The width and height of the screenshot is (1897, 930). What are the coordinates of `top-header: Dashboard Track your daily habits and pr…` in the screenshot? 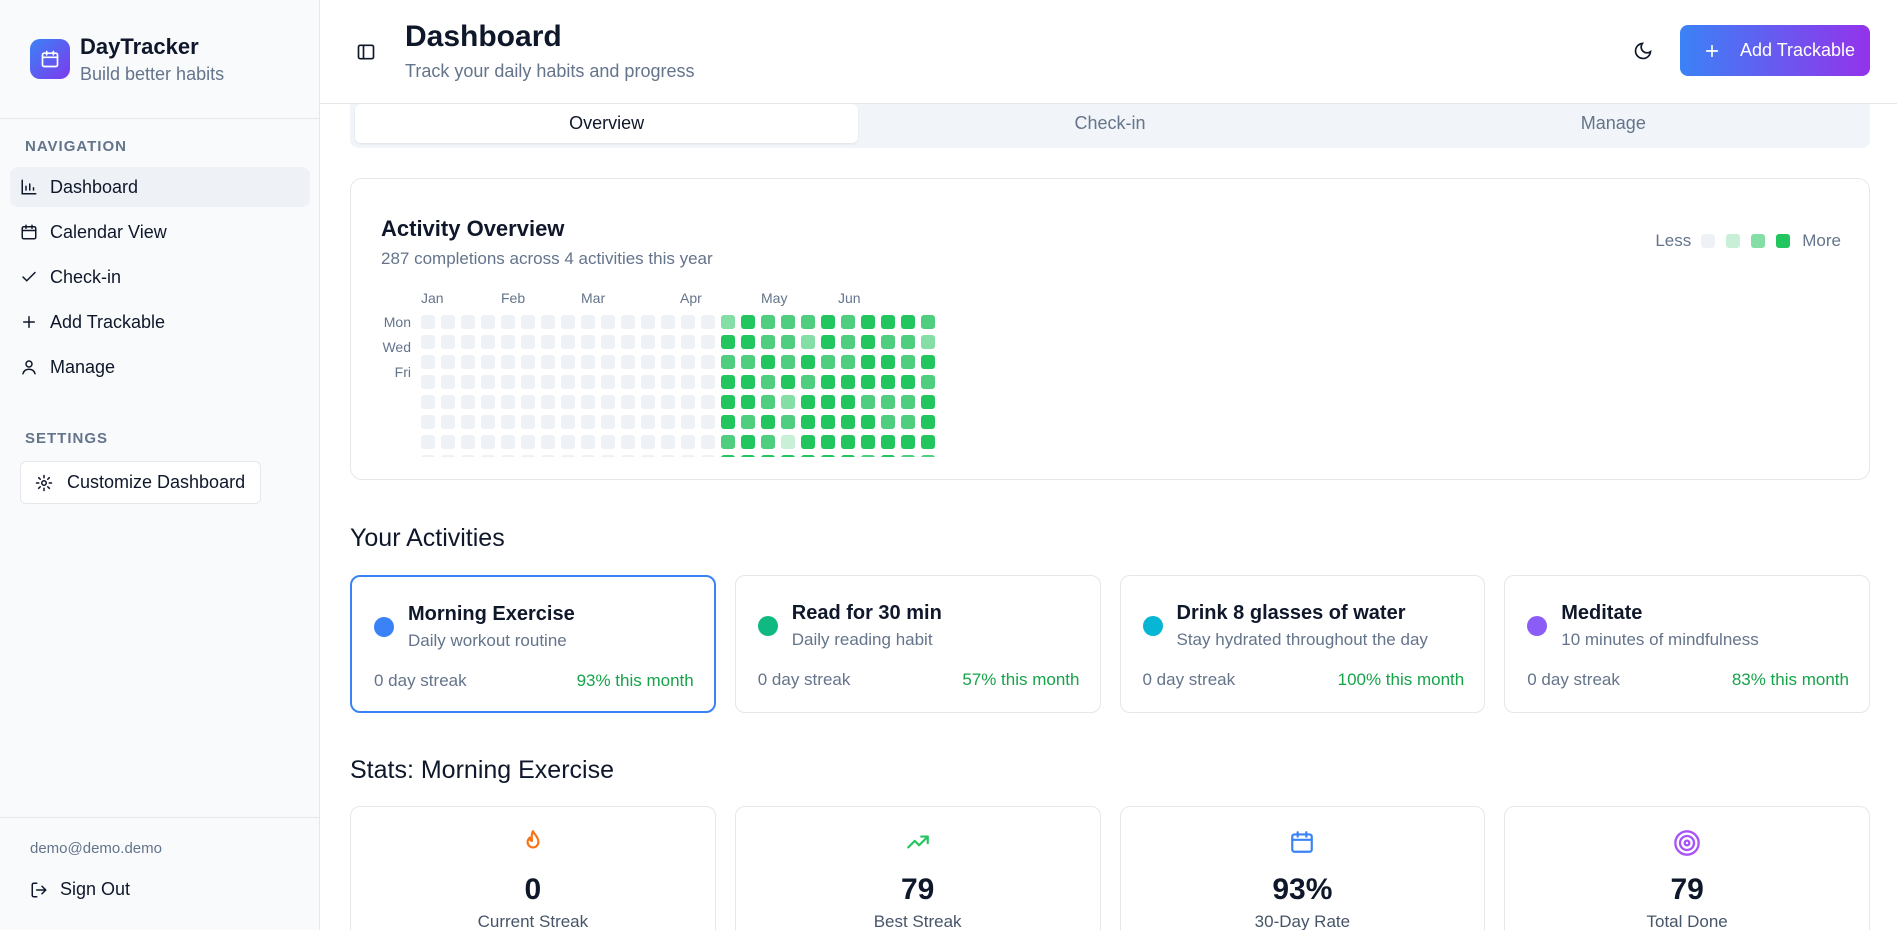 It's located at (1108, 52).